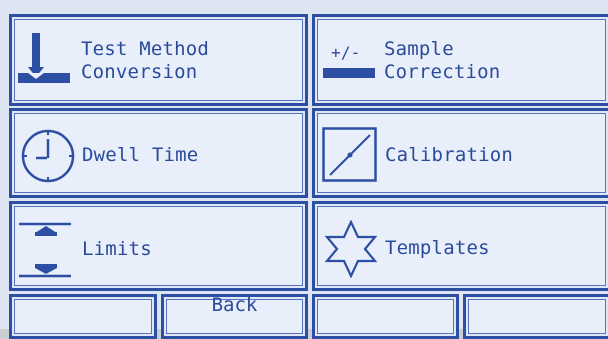 This screenshot has width=608, height=339. What do you see at coordinates (145, 49) in the screenshot?
I see `test-method-line1: Test Method` at bounding box center [145, 49].